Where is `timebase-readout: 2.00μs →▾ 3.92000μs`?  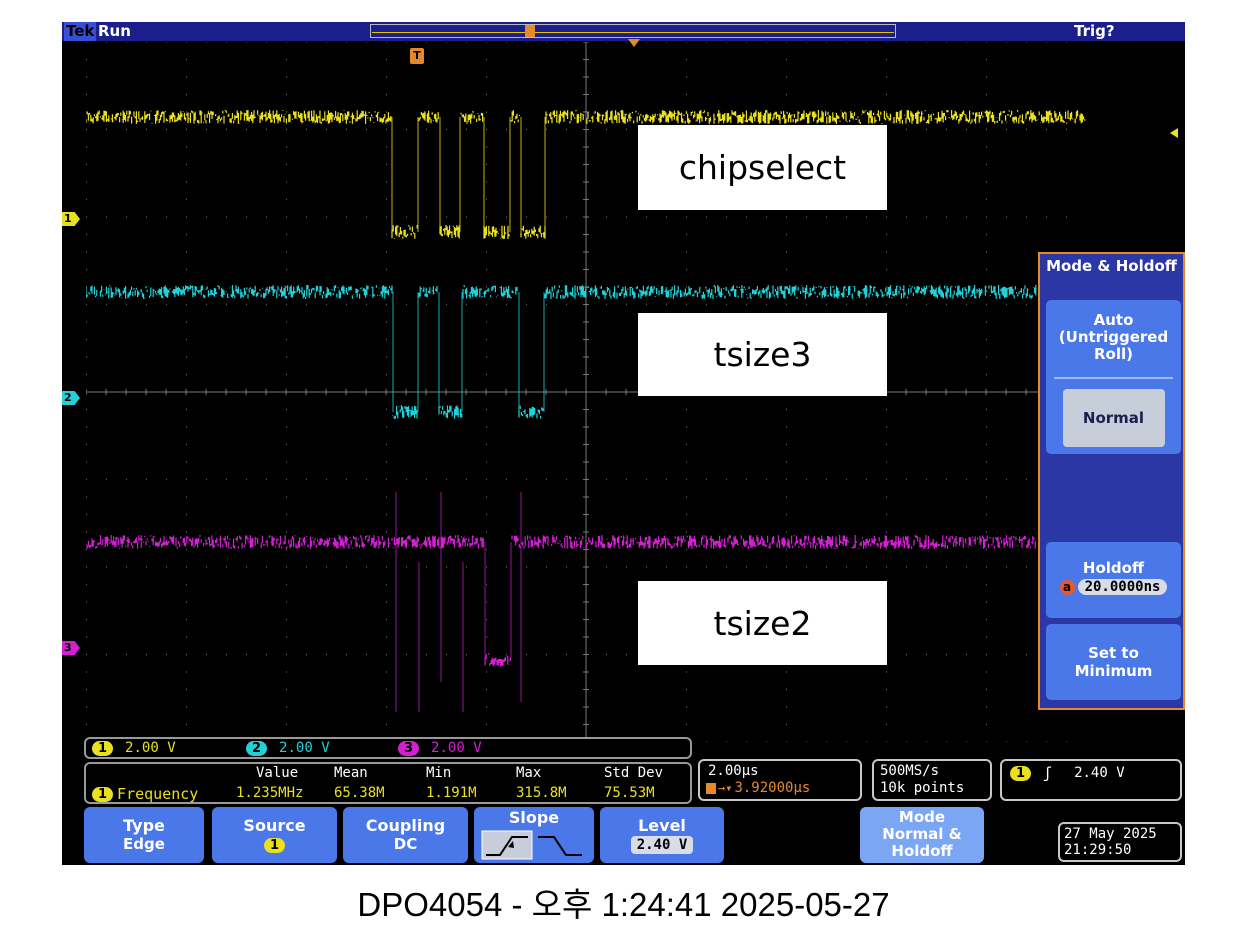
timebase-readout: 2.00μs →▾ 3.92000μs is located at coordinates (780, 780).